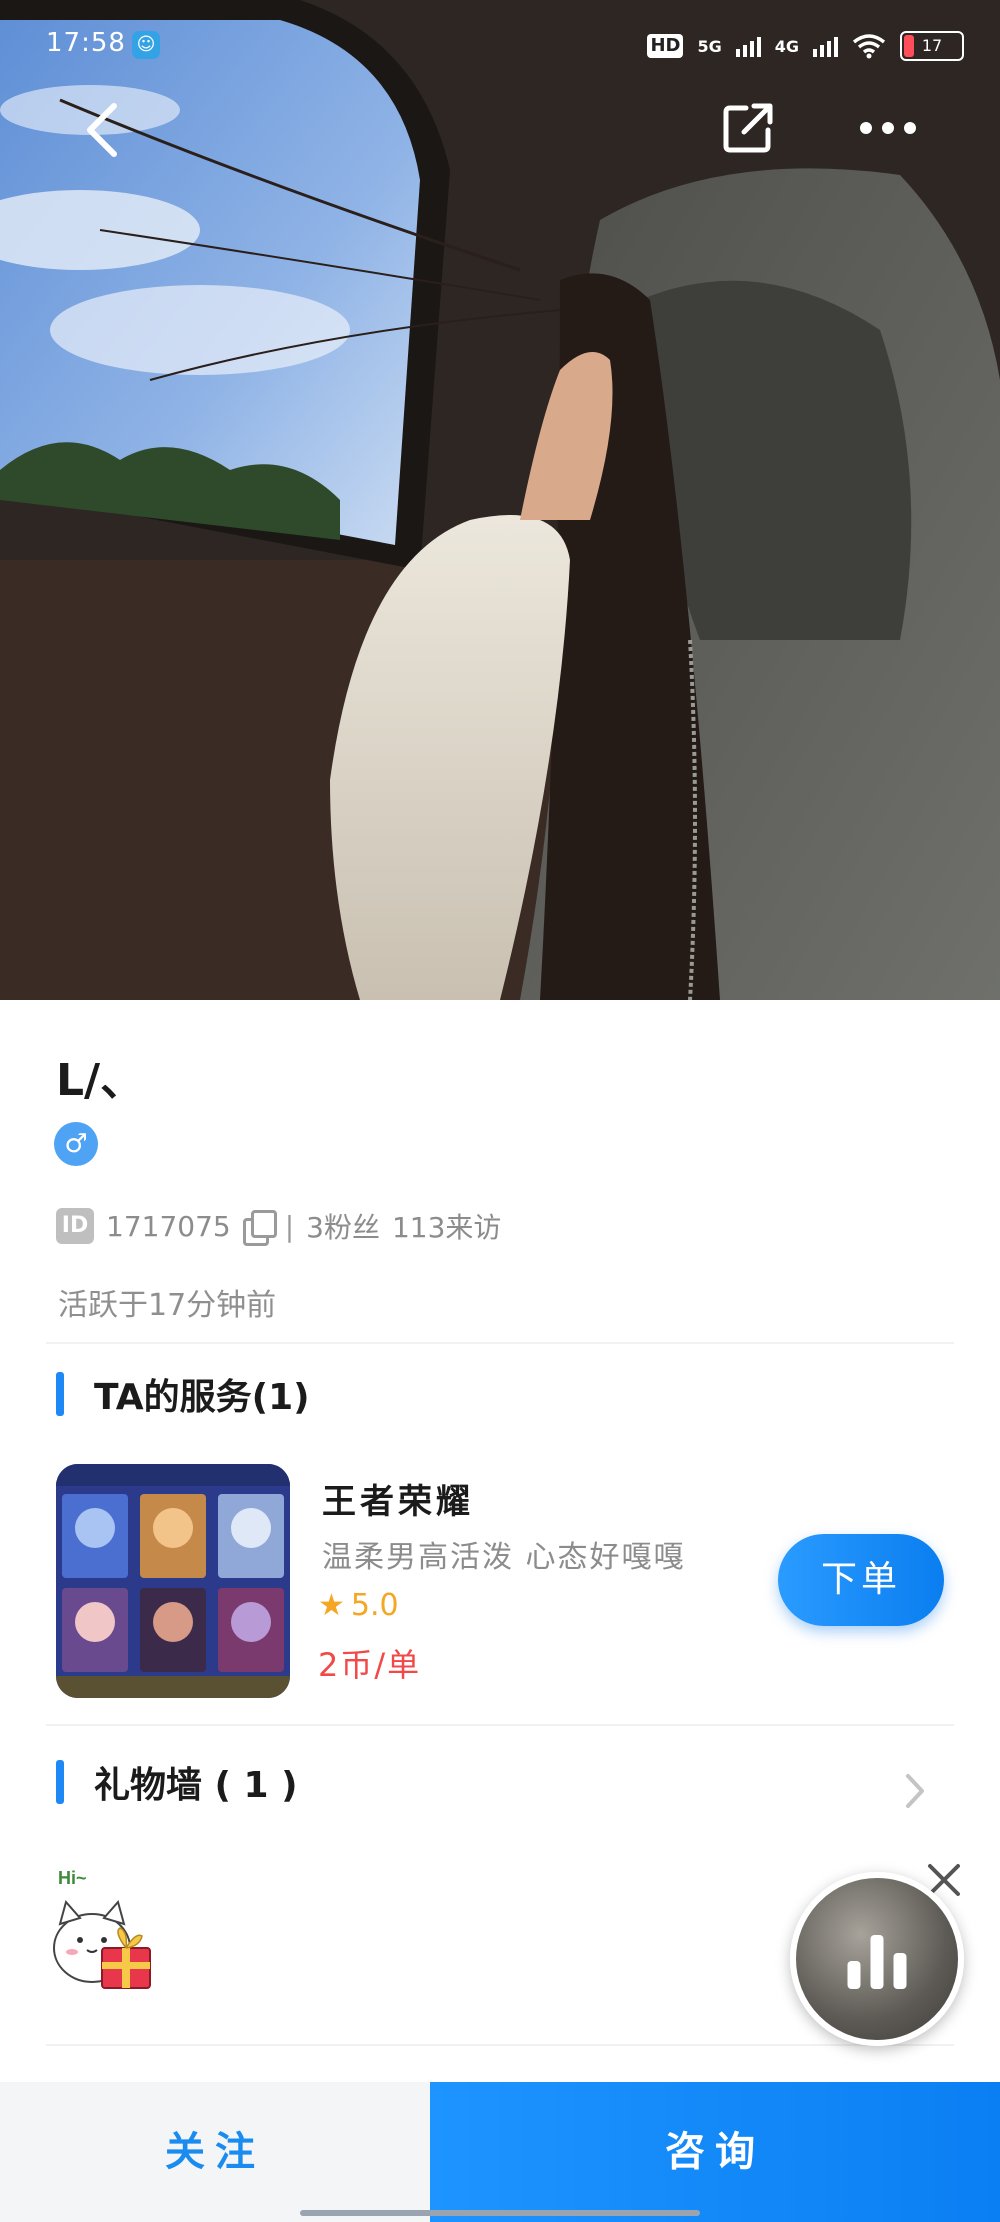 The height and width of the screenshot is (2222, 1000). What do you see at coordinates (102, 1928) in the screenshot?
I see `cat-gift-icon: Hi~` at bounding box center [102, 1928].